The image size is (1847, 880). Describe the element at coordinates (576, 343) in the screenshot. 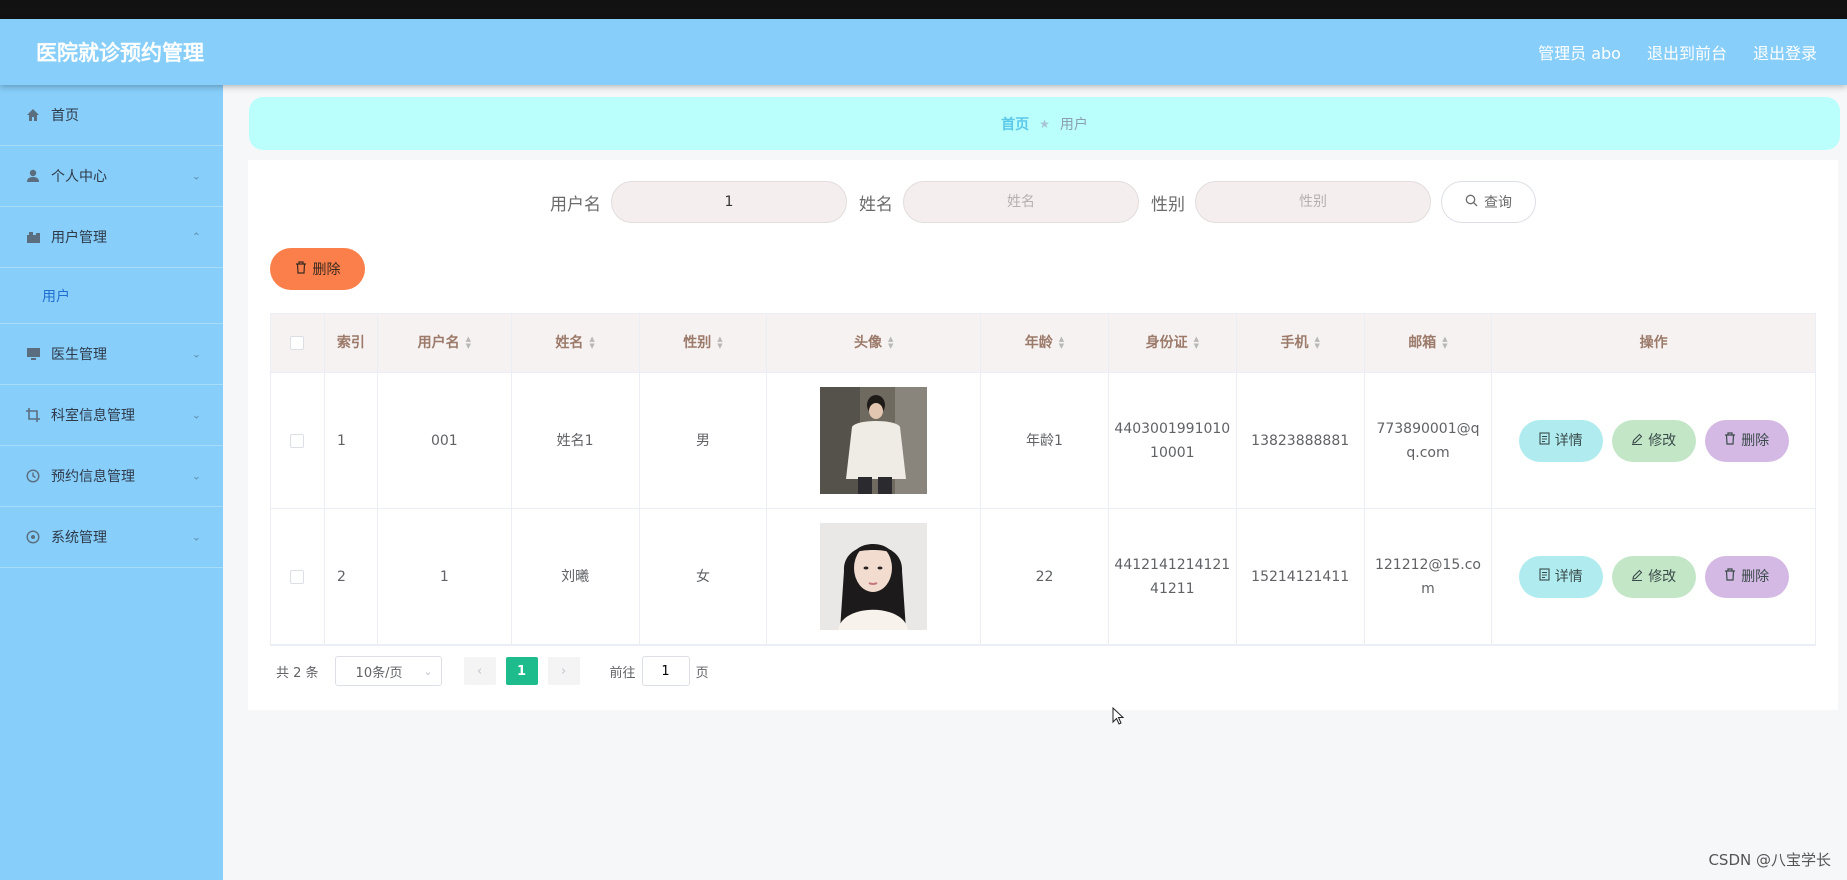

I see `column-header-name: 姓名 ▲ ▼` at that location.